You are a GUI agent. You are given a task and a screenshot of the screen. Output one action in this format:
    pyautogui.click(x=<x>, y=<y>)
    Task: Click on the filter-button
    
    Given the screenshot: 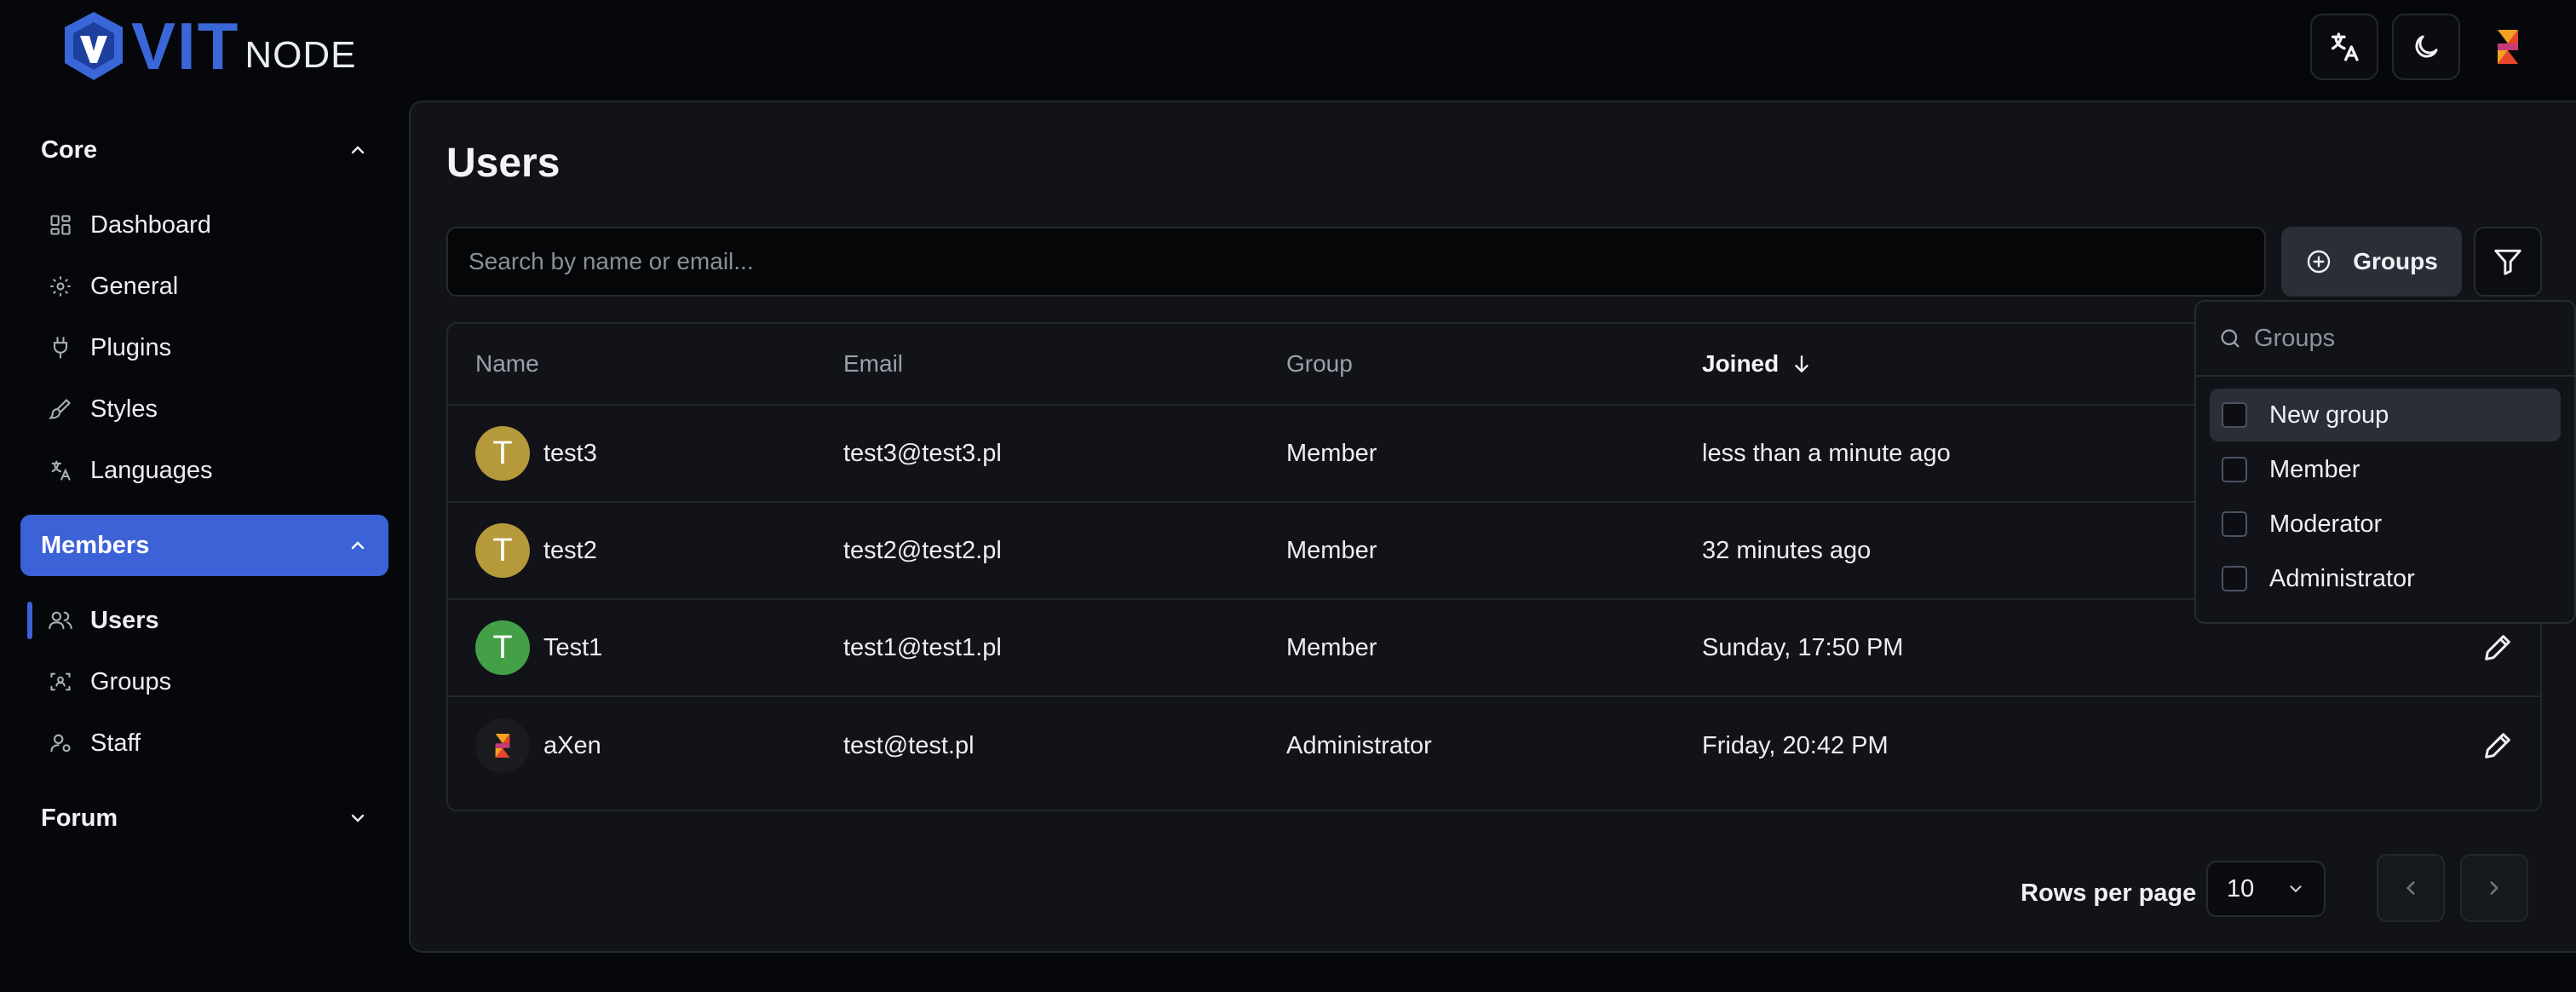 What is the action you would take?
    pyautogui.click(x=2508, y=262)
    